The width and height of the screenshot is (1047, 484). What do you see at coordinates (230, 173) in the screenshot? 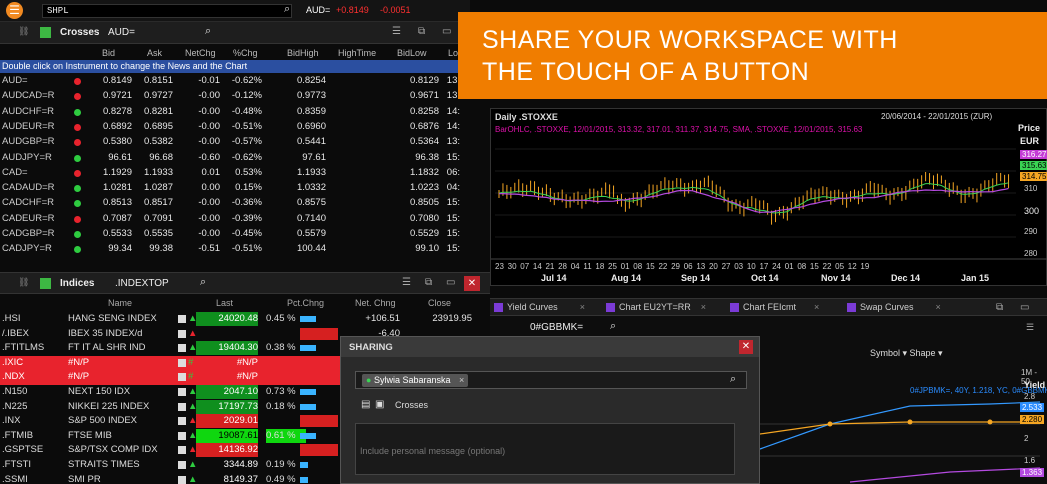
I see `table-row: CAD= 1.1929 1.1933 0.01 0.53% 1.1933 1.1832 06:` at bounding box center [230, 173].